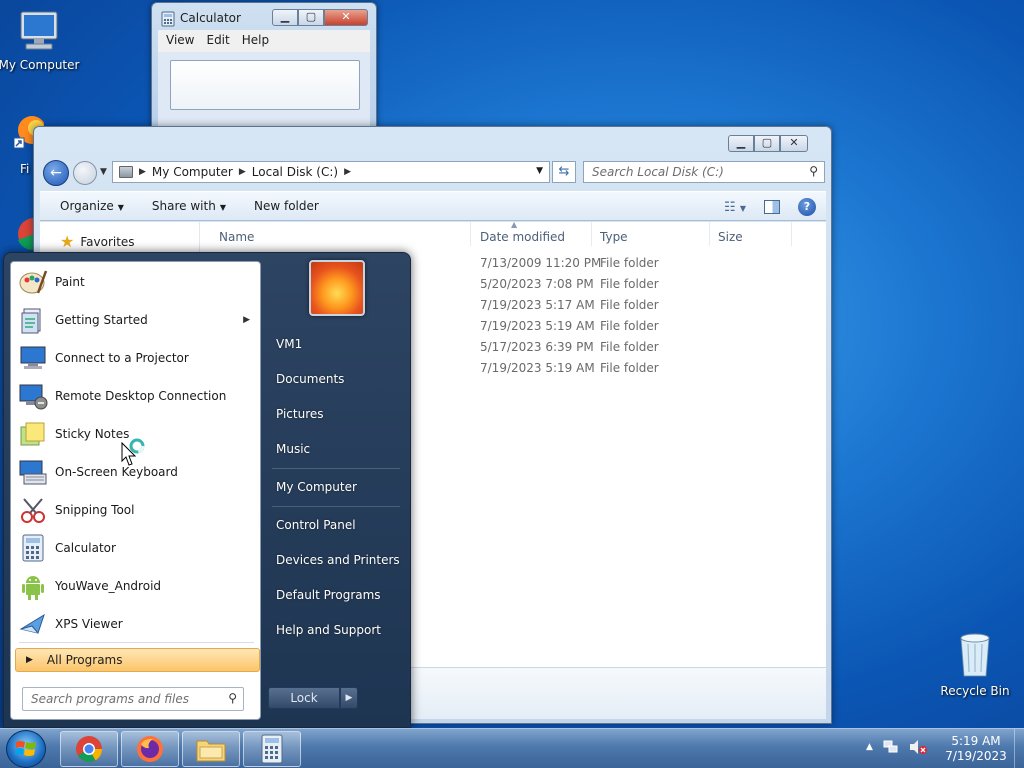  I want to click on forward-button, so click(85, 173).